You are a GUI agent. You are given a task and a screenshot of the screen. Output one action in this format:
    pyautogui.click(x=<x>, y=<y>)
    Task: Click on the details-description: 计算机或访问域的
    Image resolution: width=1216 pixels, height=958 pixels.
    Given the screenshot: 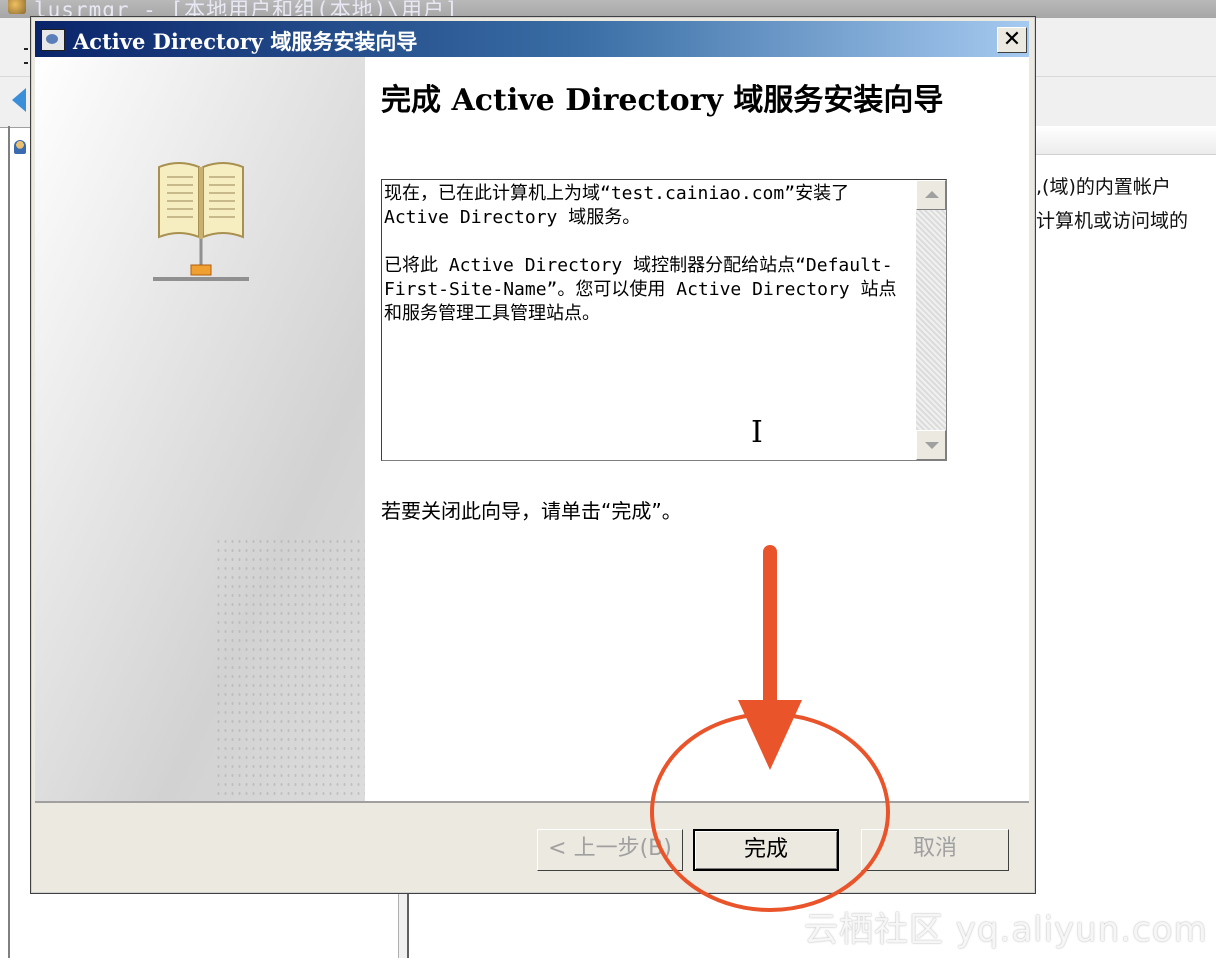 What is the action you would take?
    pyautogui.click(x=1112, y=221)
    